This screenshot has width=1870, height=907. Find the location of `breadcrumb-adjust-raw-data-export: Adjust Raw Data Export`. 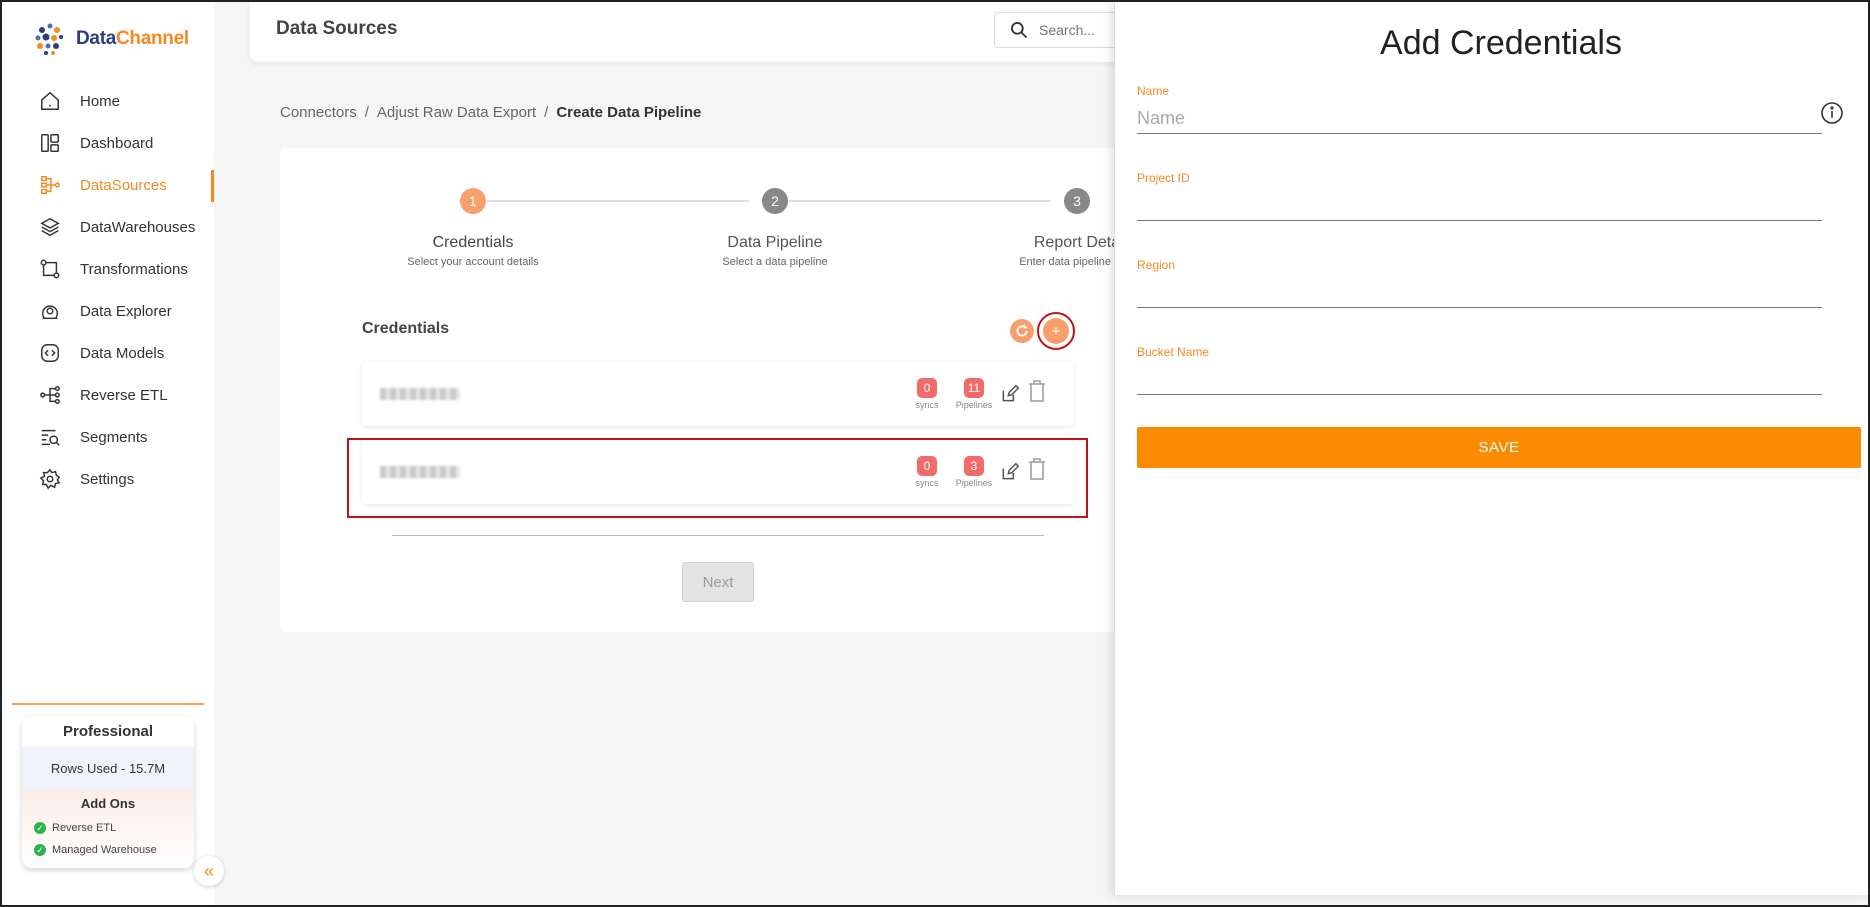

breadcrumb-adjust-raw-data-export: Adjust Raw Data Export is located at coordinates (456, 112).